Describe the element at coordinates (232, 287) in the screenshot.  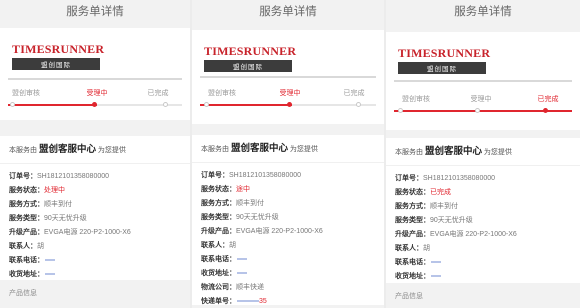
I see `logistics-row: 物流公司：顺丰快递` at that location.